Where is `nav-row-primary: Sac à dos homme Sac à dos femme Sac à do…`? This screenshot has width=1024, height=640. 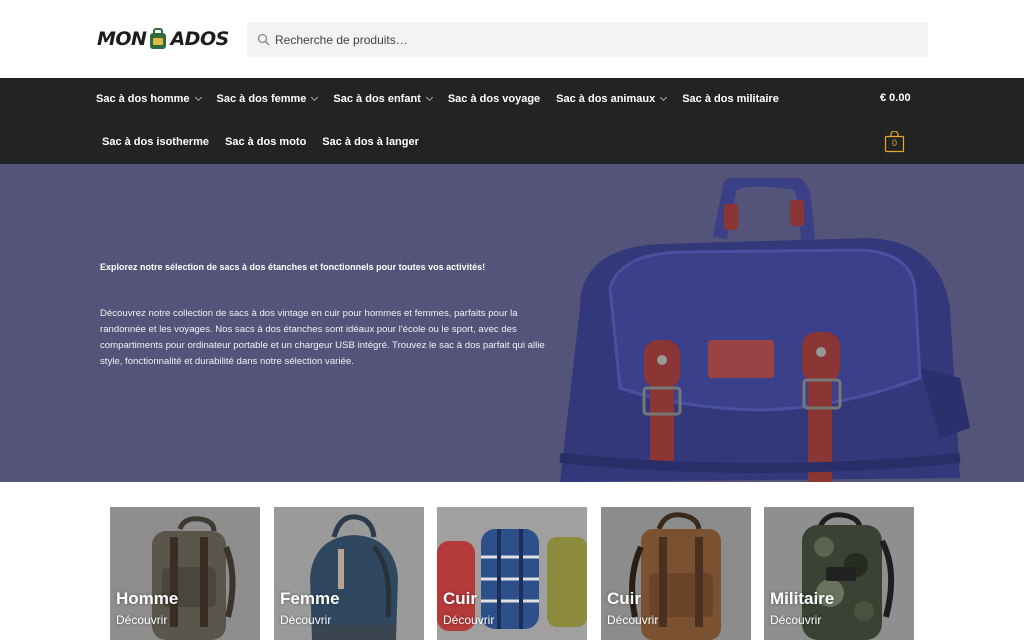 nav-row-primary: Sac à dos homme Sac à dos femme Sac à do… is located at coordinates (445, 99).